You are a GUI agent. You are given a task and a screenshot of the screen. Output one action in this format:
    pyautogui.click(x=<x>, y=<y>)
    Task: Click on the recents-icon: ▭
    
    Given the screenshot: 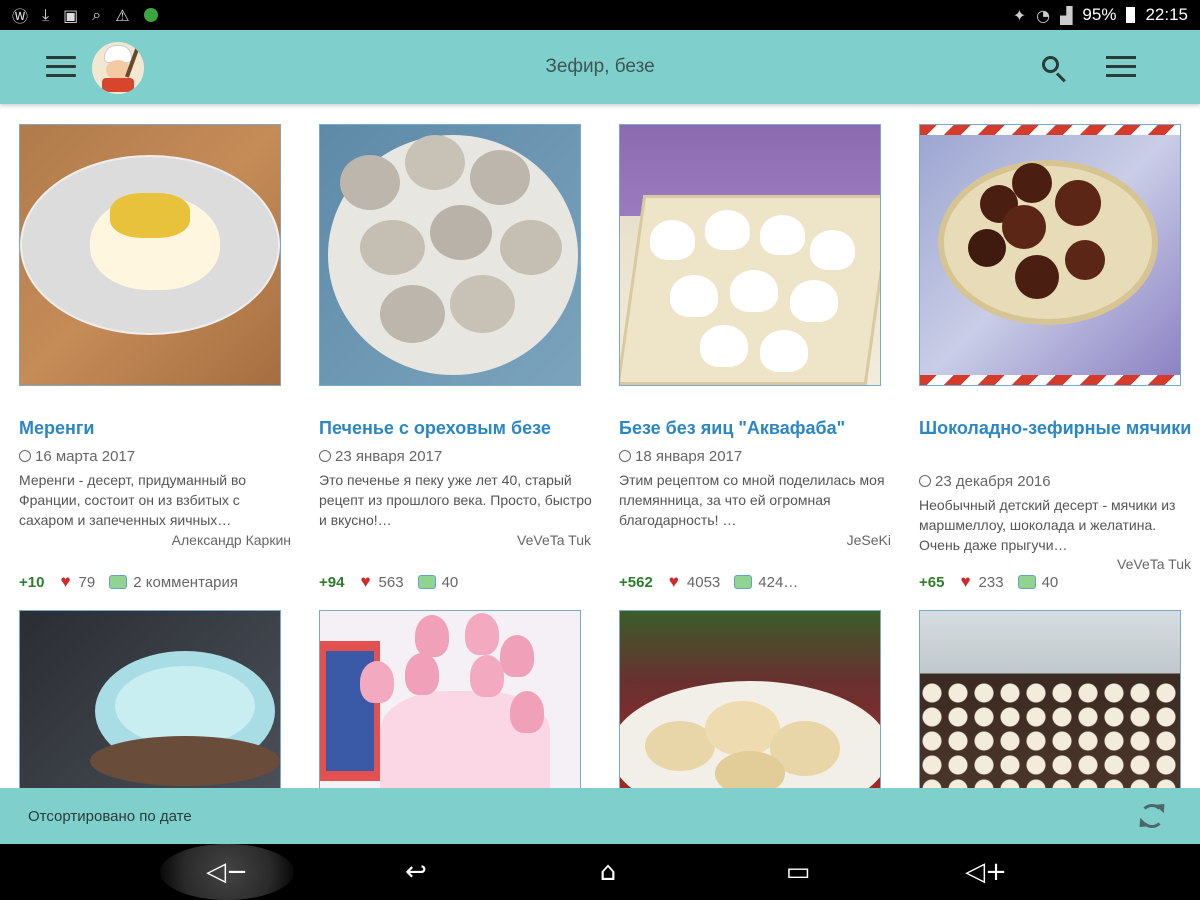 What is the action you would take?
    pyautogui.click(x=798, y=872)
    